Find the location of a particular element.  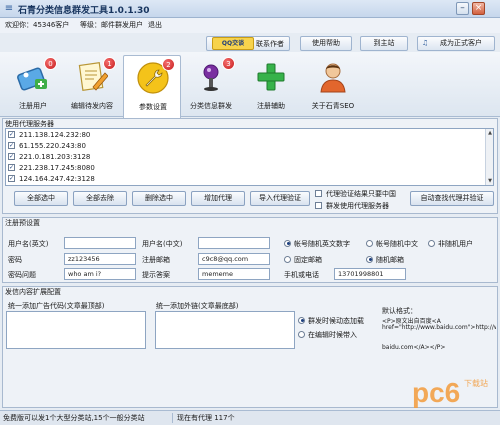

status-text-limits: 免费版可以发1个大型分类站,15个一般分类站 is located at coordinates (74, 418).